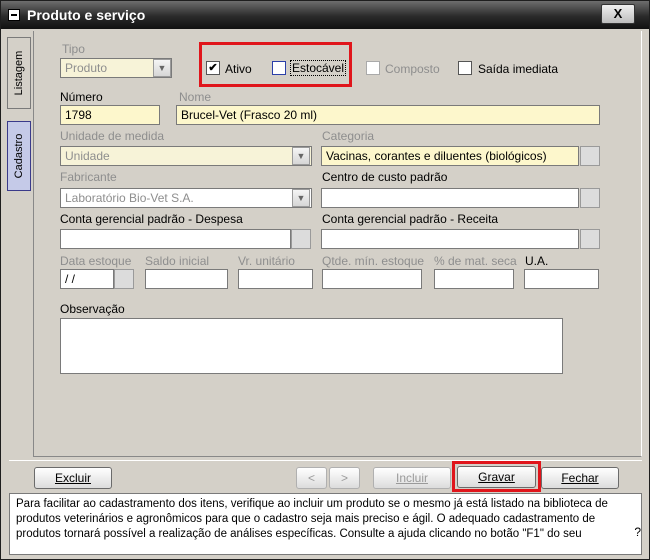 The image size is (650, 560). Describe the element at coordinates (186, 198) in the screenshot. I see `fabricante-select: Laboratório Bio-Vet S.A.` at that location.